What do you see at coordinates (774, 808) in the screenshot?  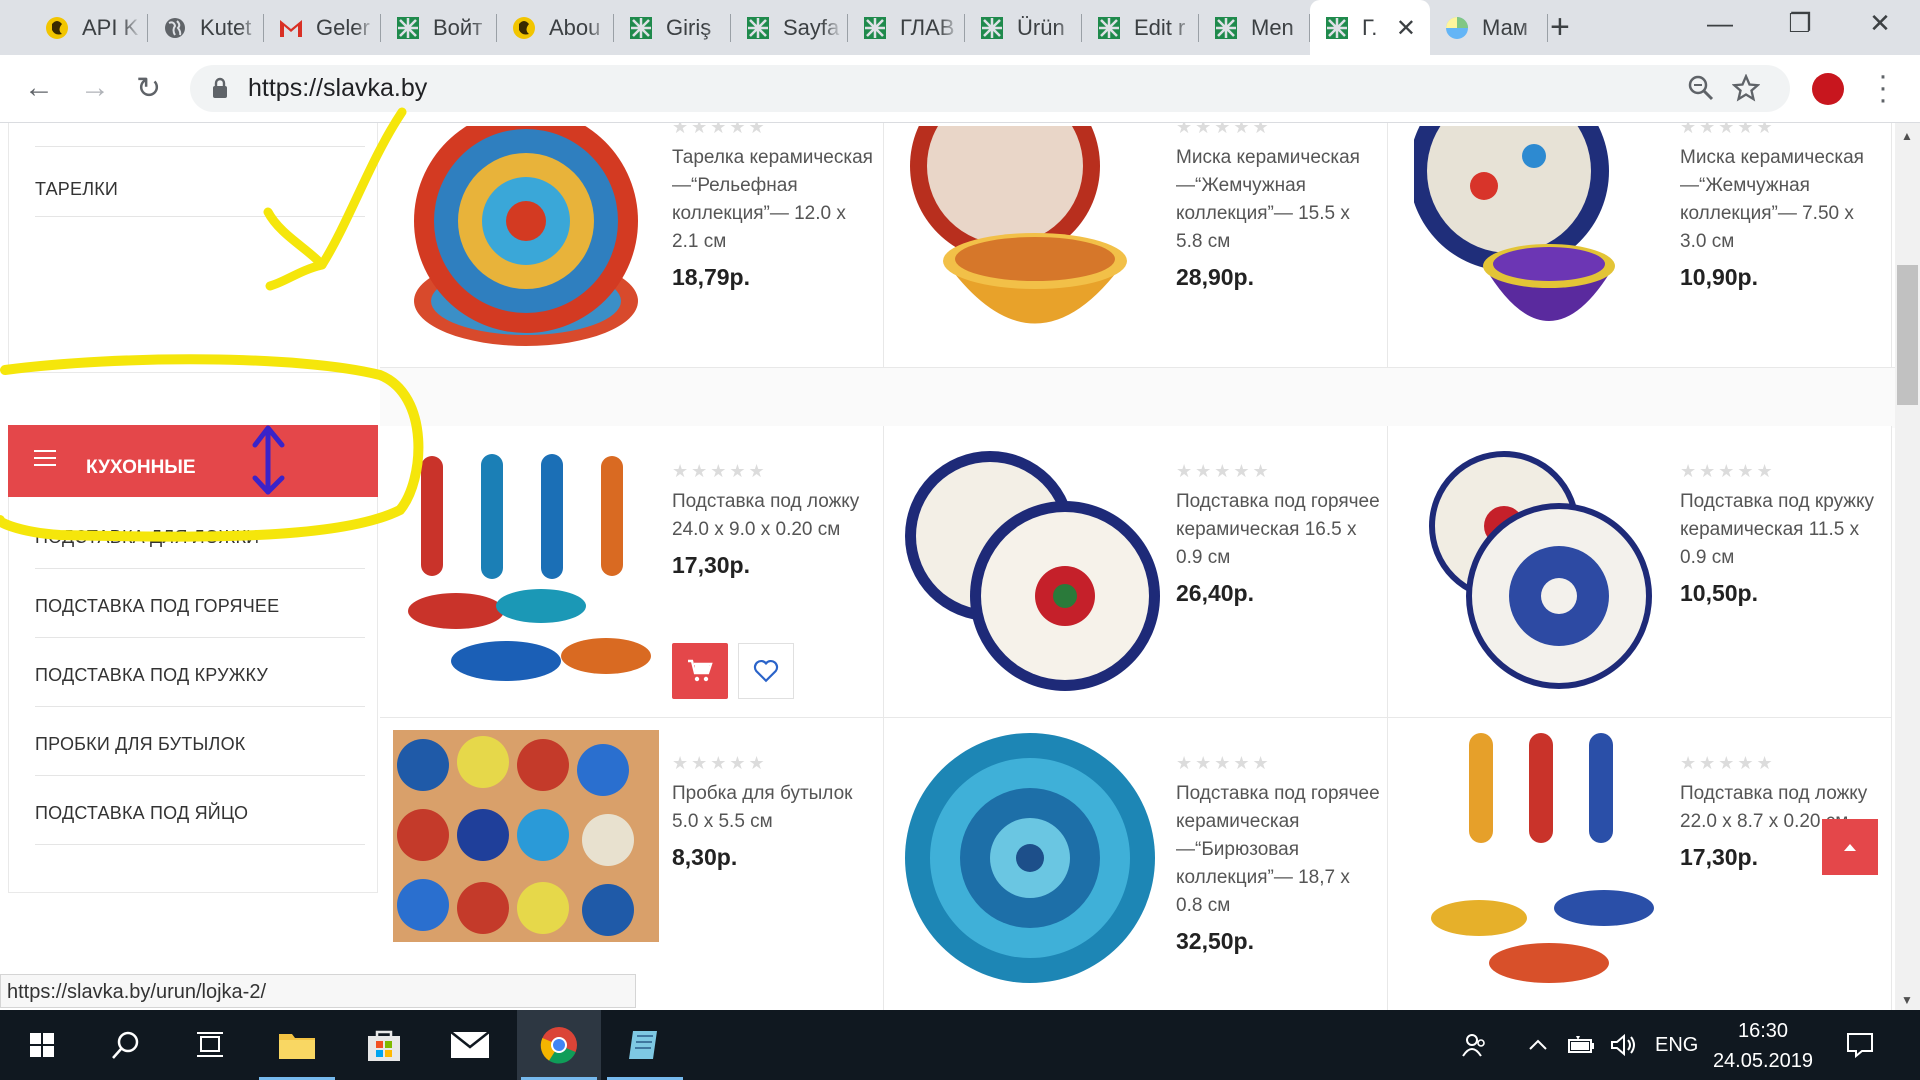 I see `product-name: Пробка для бутылок 5.0 x 5.5 см` at bounding box center [774, 808].